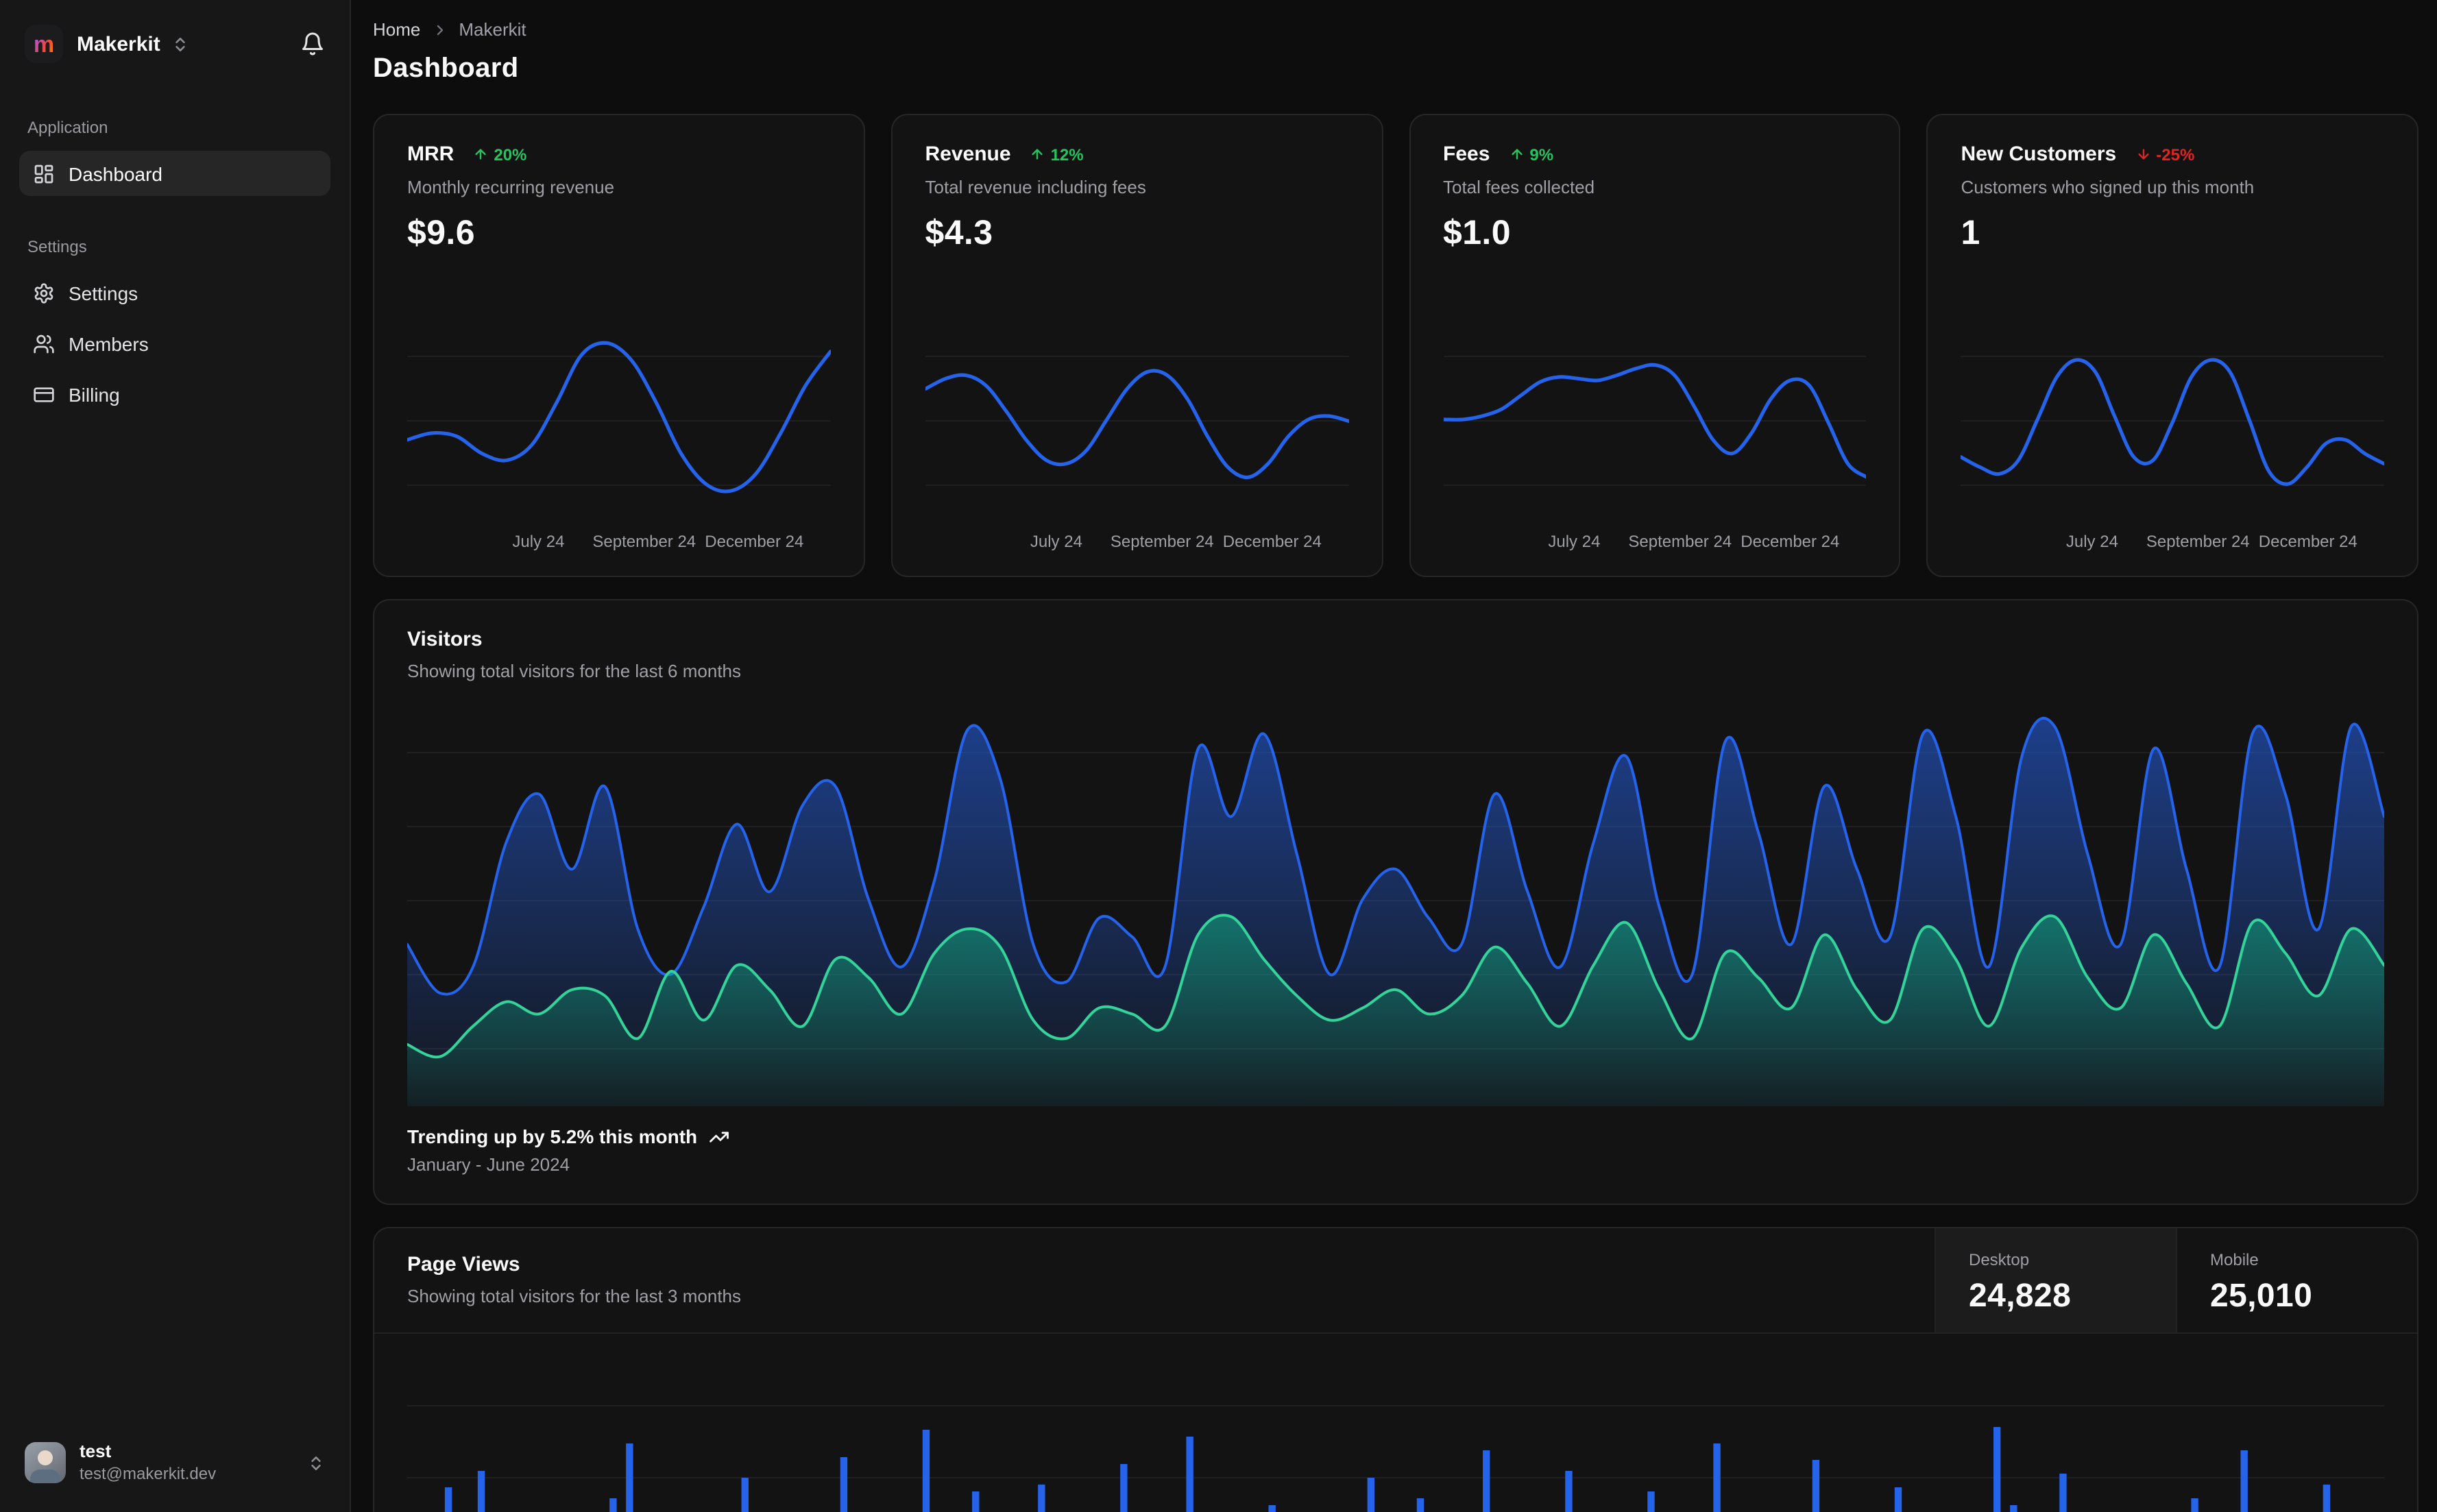 Image resolution: width=2437 pixels, height=1512 pixels. Describe the element at coordinates (493, 30) in the screenshot. I see `breadcrumb-current: Makerkit` at that location.